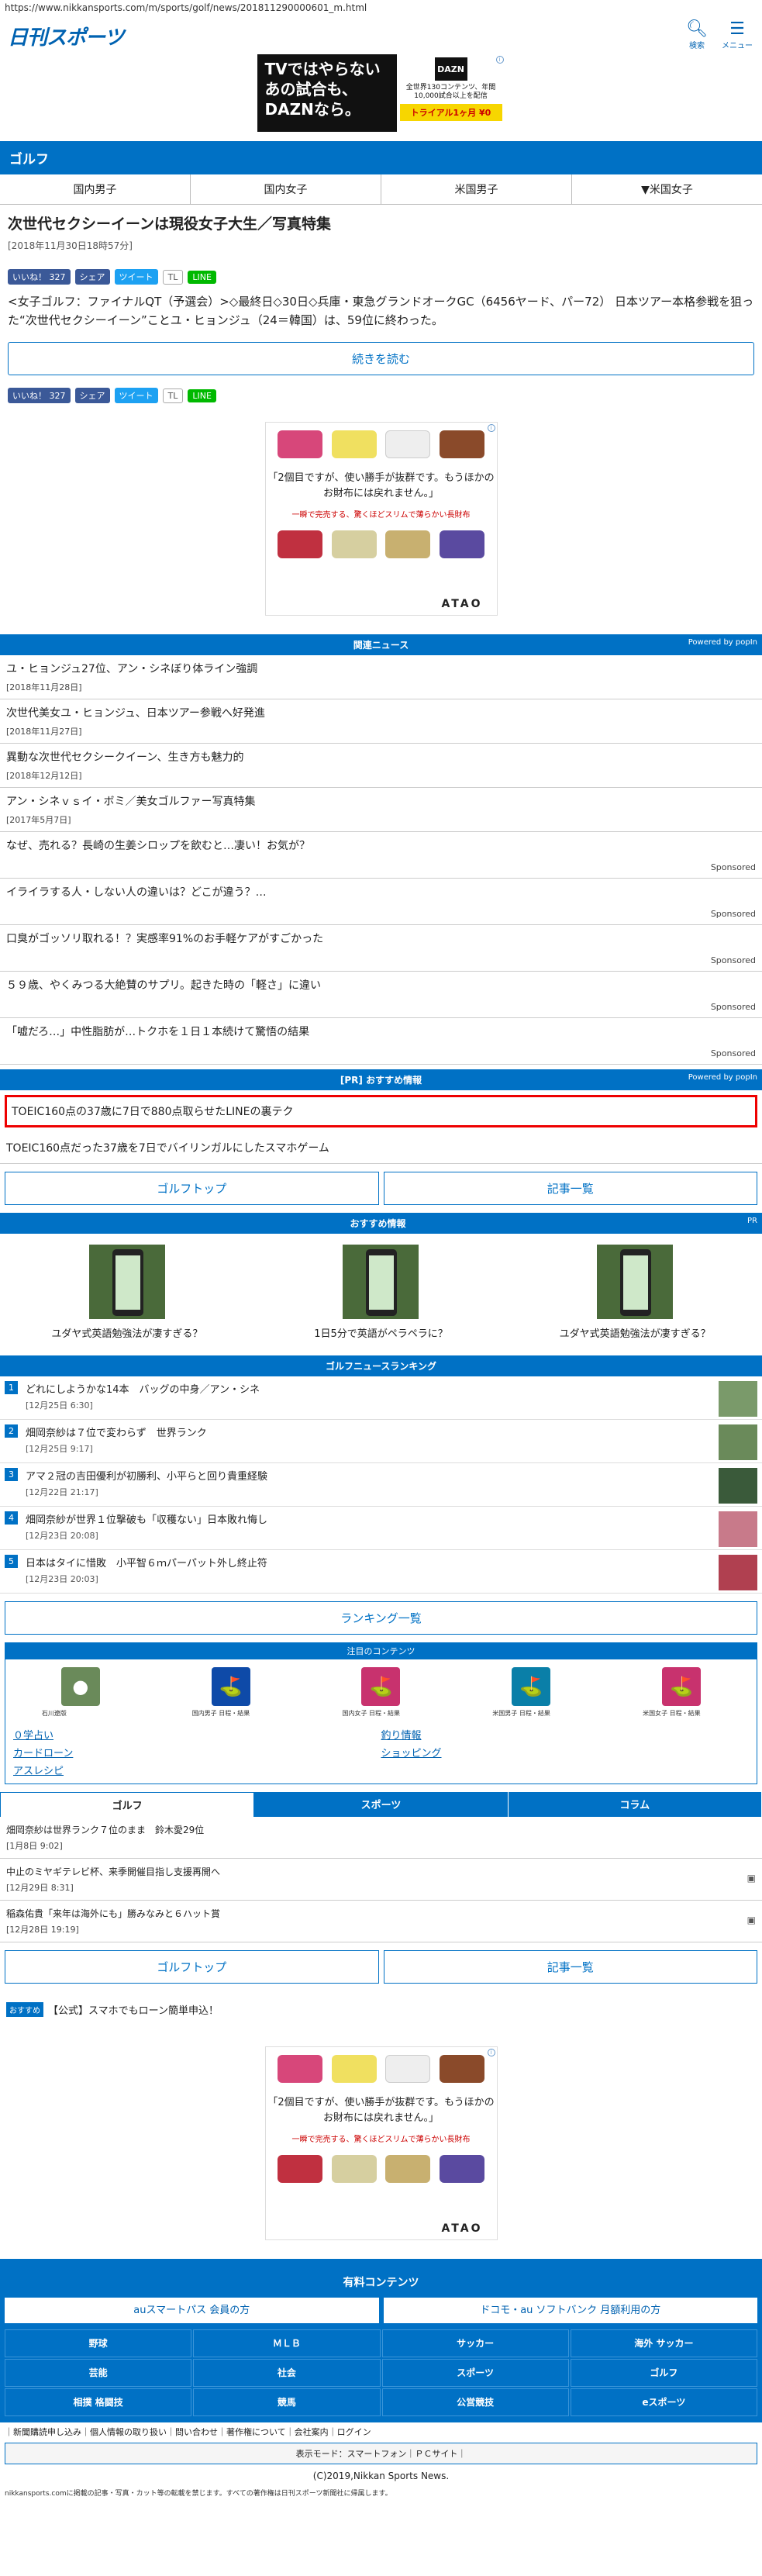 Image resolution: width=762 pixels, height=2576 pixels. What do you see at coordinates (127, 1805) in the screenshot?
I see `tab-golf: ゴルフ` at bounding box center [127, 1805].